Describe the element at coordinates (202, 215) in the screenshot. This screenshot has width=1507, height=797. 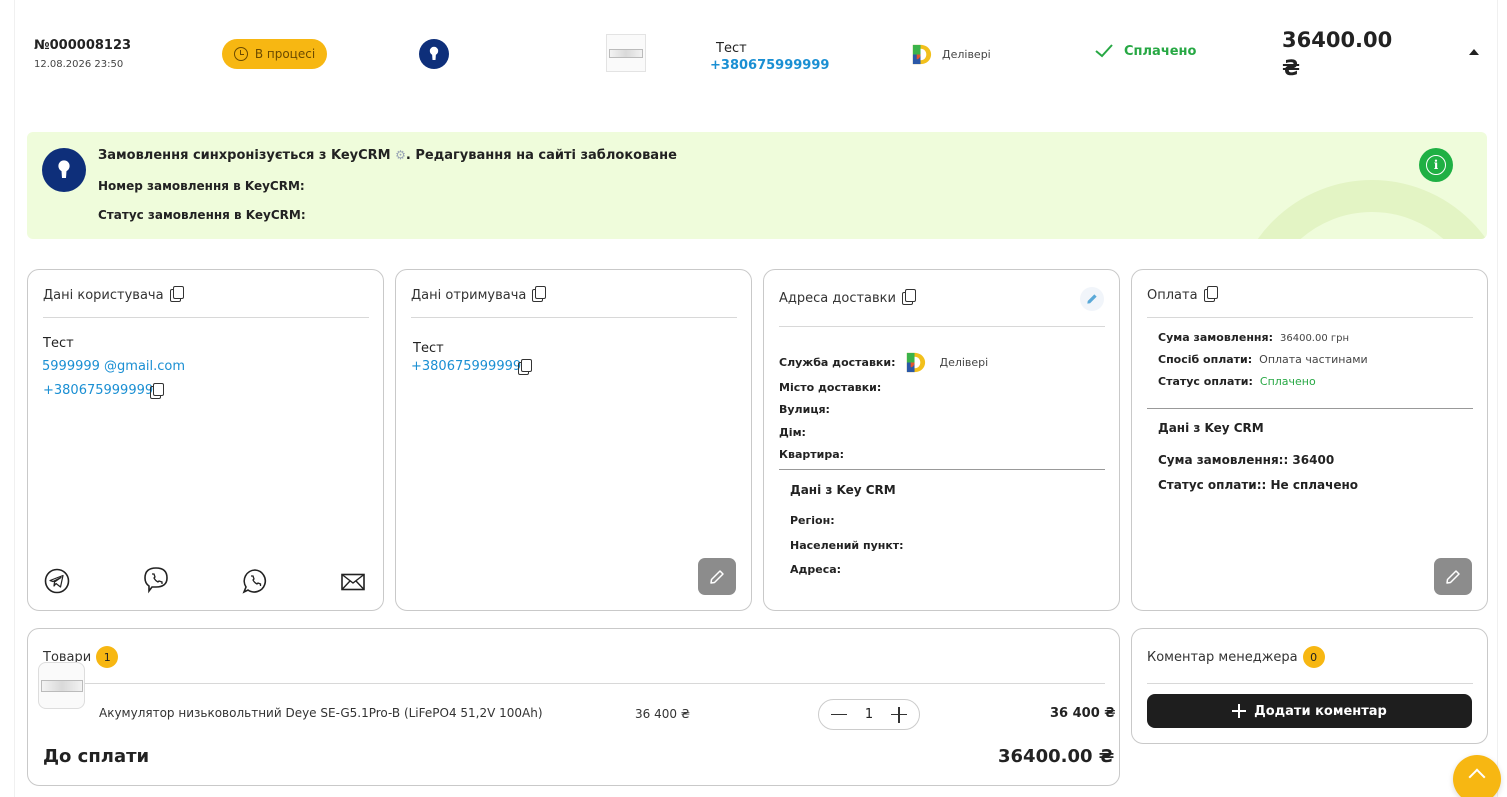
I see `keycrm-order-status-label: Статус замовлення в KeyCRM:` at that location.